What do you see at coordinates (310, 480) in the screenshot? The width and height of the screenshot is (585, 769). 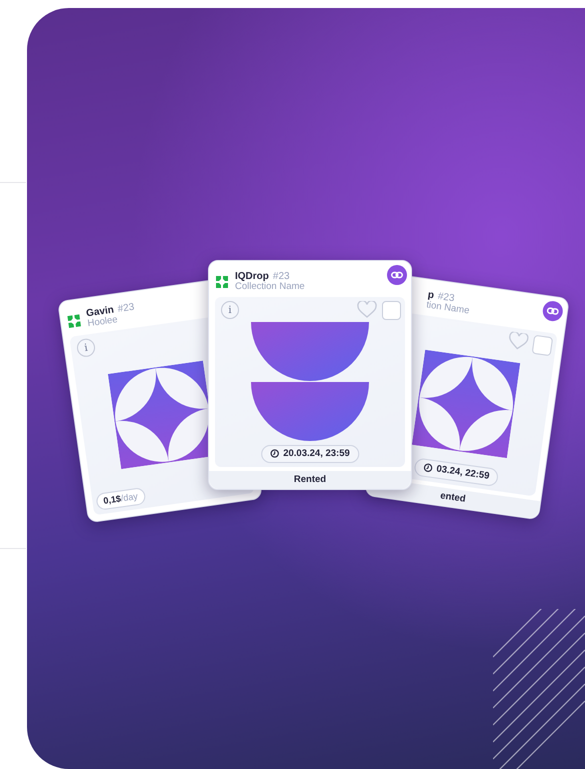 I see `rental-status: Rented` at bounding box center [310, 480].